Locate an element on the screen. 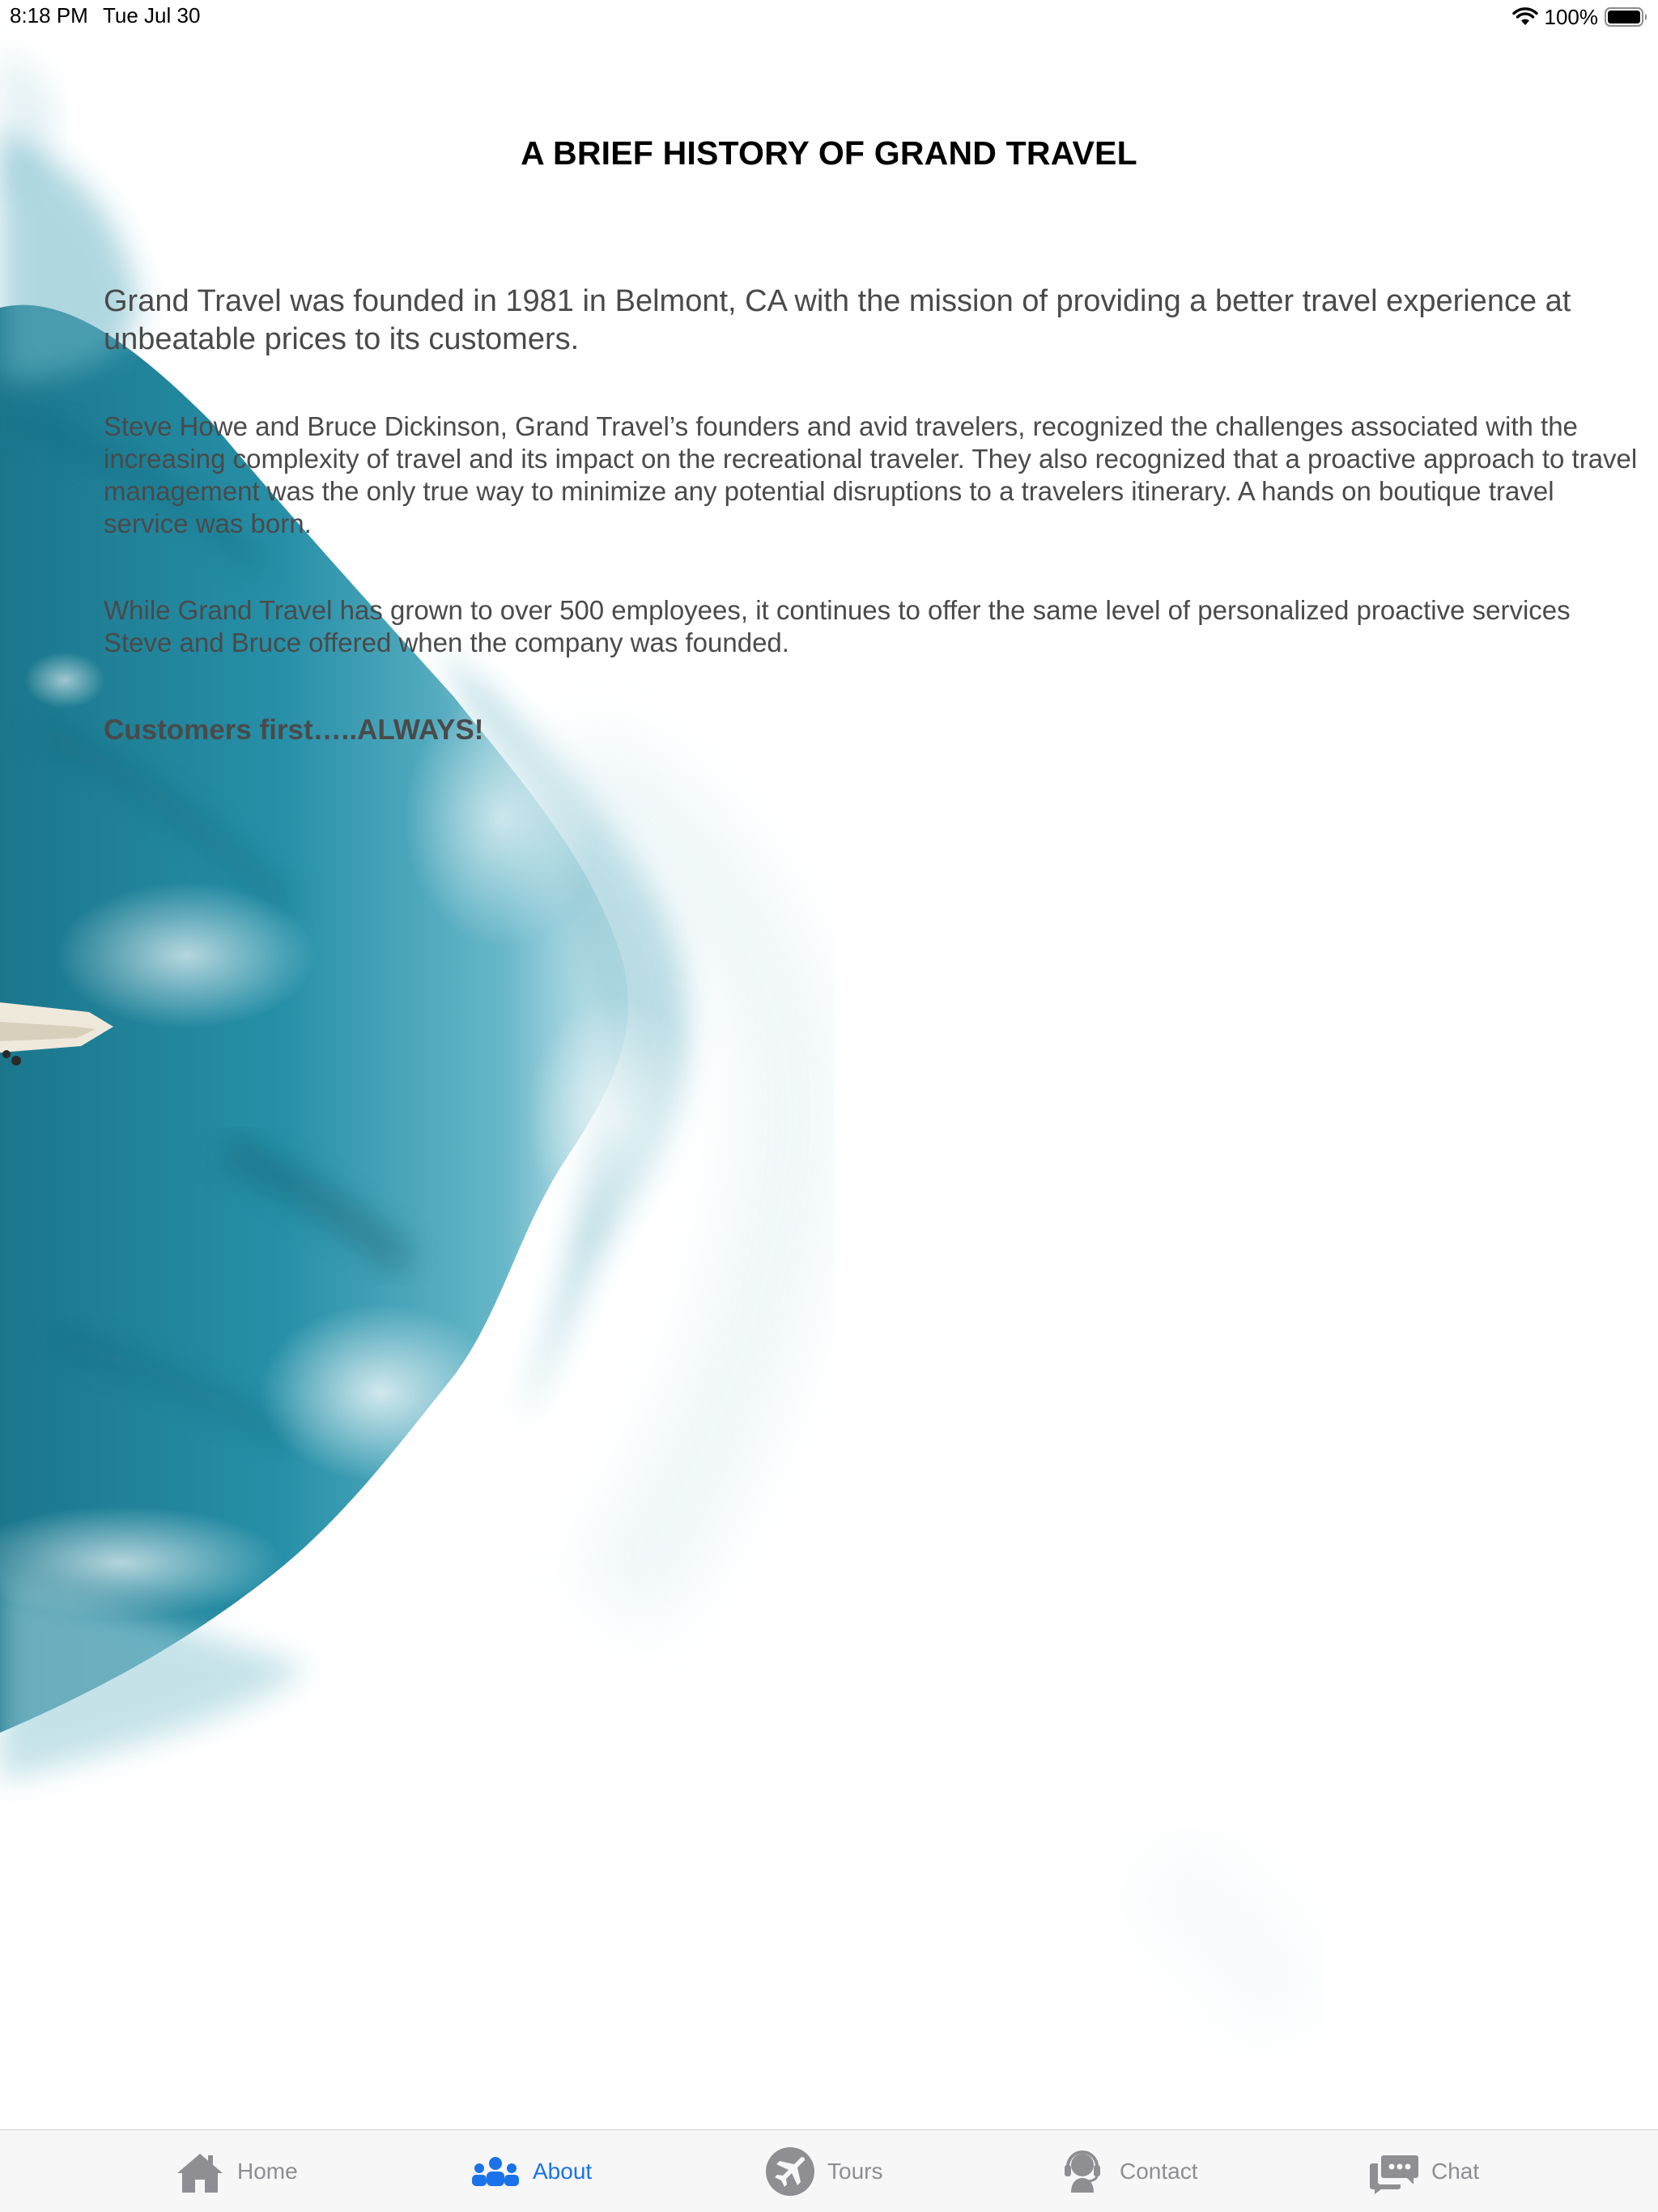 The image size is (1658, 2212). airplane-icon is located at coordinates (790, 2171).